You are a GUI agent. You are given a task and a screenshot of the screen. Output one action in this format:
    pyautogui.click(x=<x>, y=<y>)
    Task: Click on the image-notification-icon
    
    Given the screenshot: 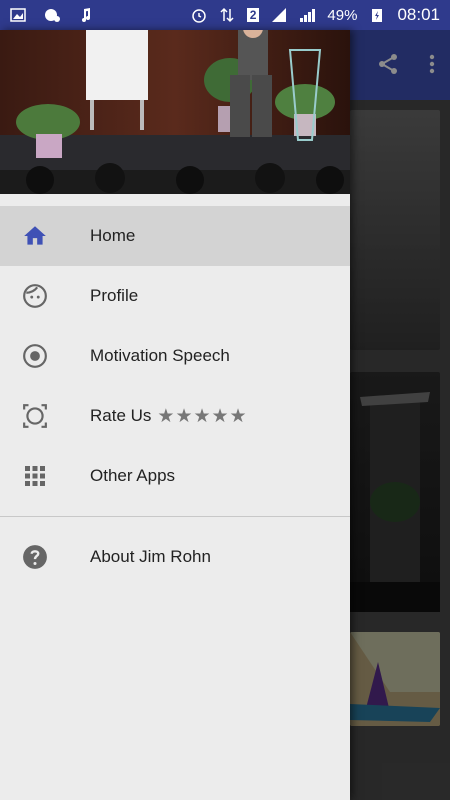 What is the action you would take?
    pyautogui.click(x=18, y=15)
    